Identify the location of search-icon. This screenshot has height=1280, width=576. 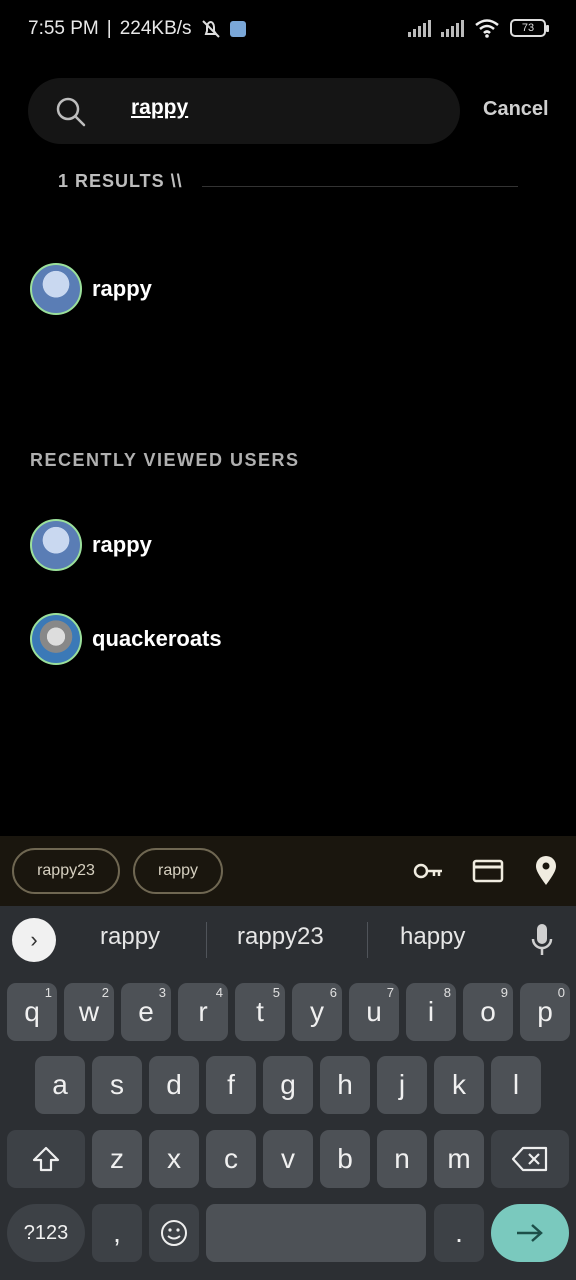
(71, 112).